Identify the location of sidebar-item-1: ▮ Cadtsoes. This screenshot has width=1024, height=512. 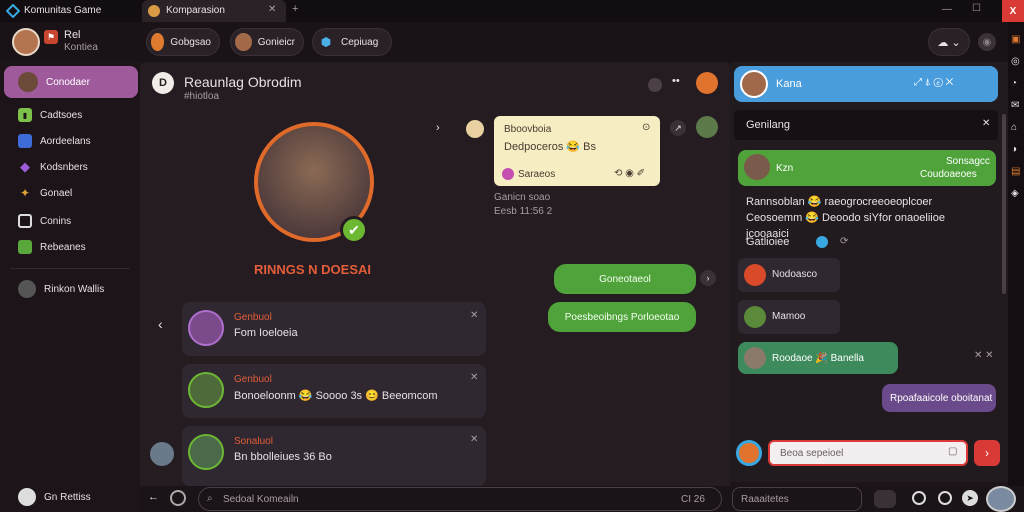
(71, 115).